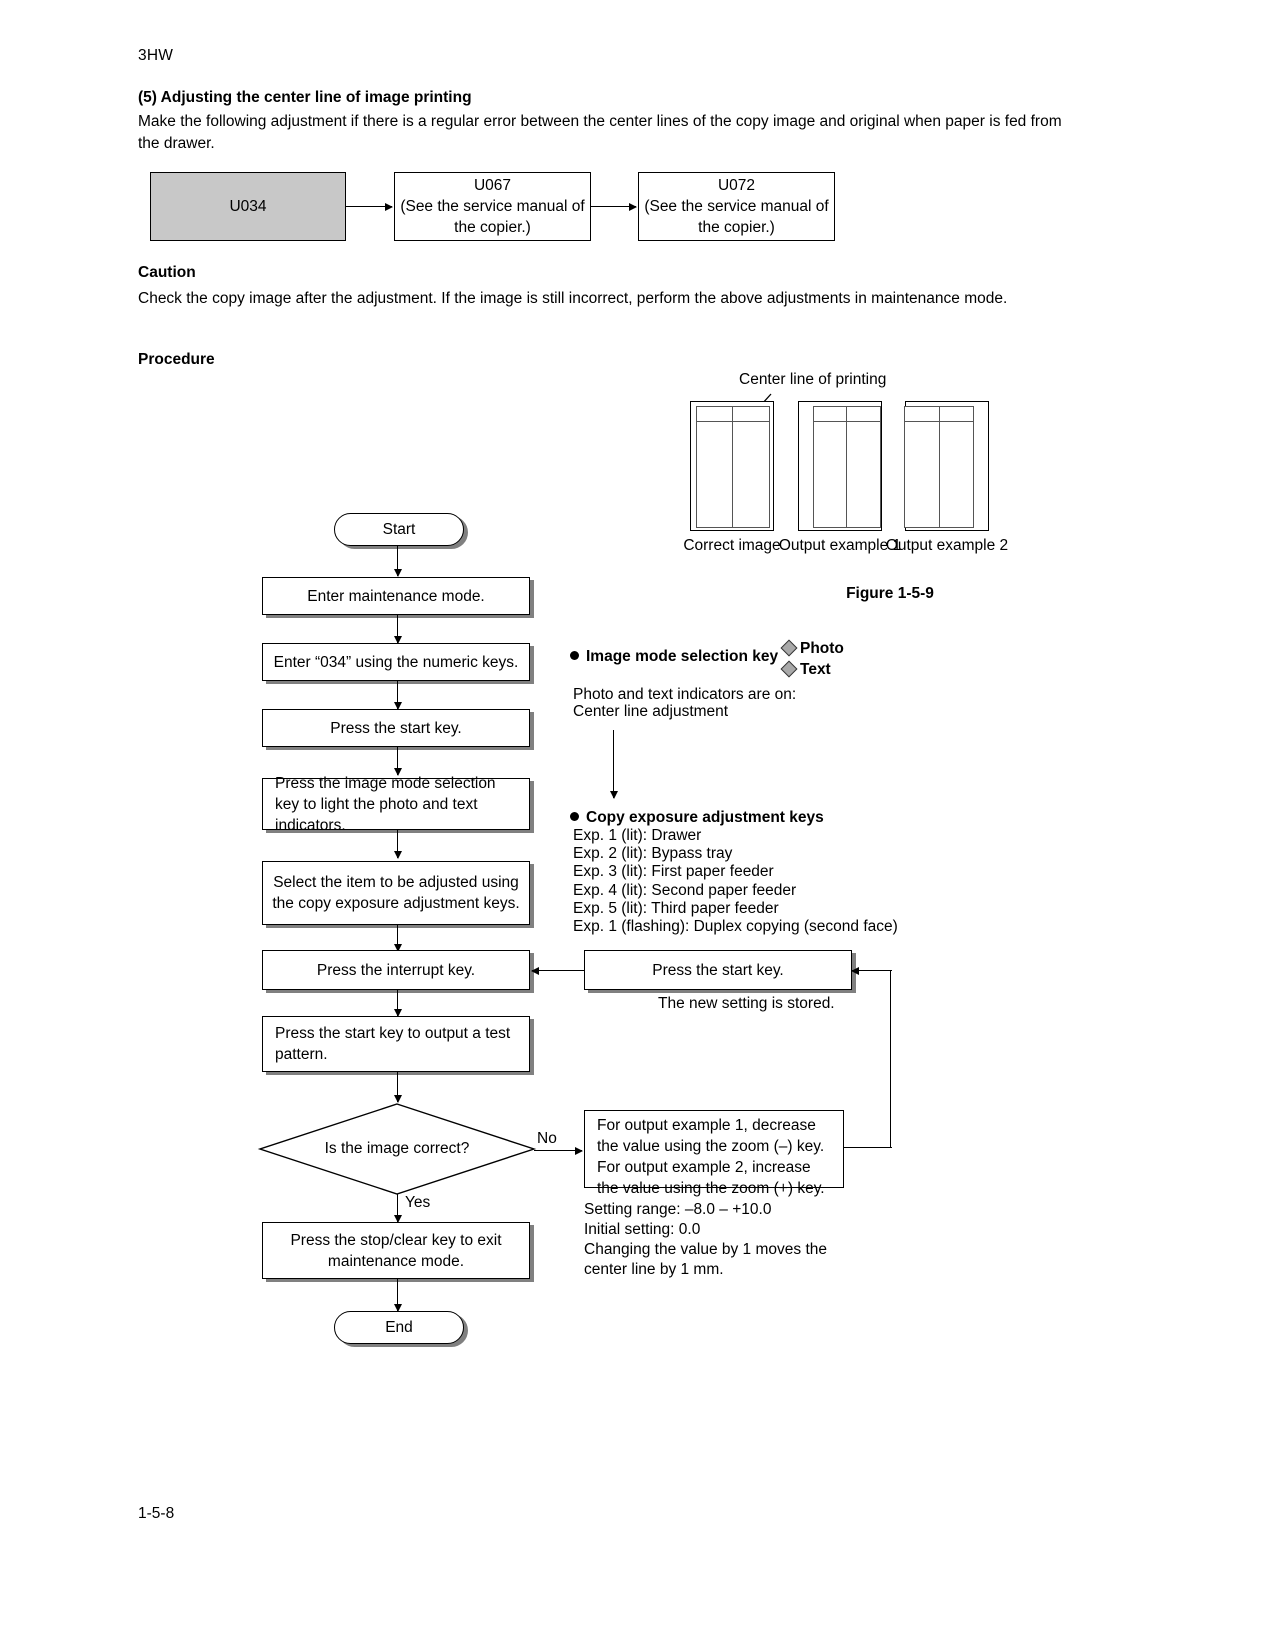  Describe the element at coordinates (685, 890) in the screenshot. I see `exposure-item: Exp. 4 (lit): Second paper feeder` at that location.